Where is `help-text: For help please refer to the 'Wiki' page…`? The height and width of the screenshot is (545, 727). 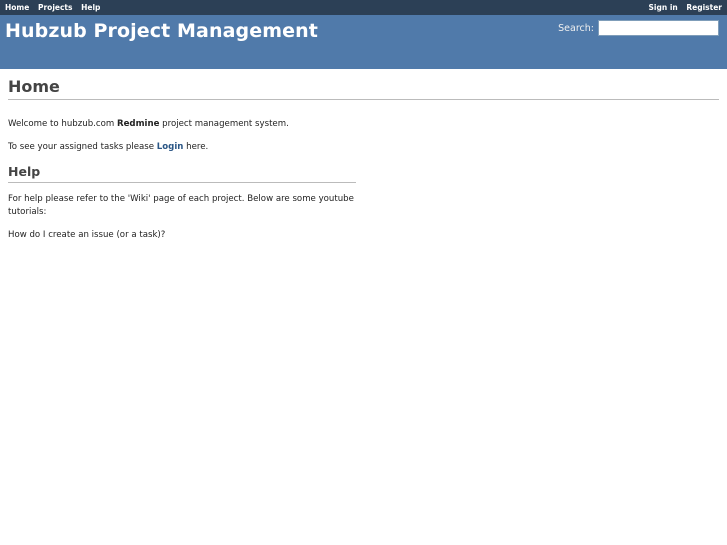 help-text: For help please refer to the 'Wiki' page… is located at coordinates (181, 205).